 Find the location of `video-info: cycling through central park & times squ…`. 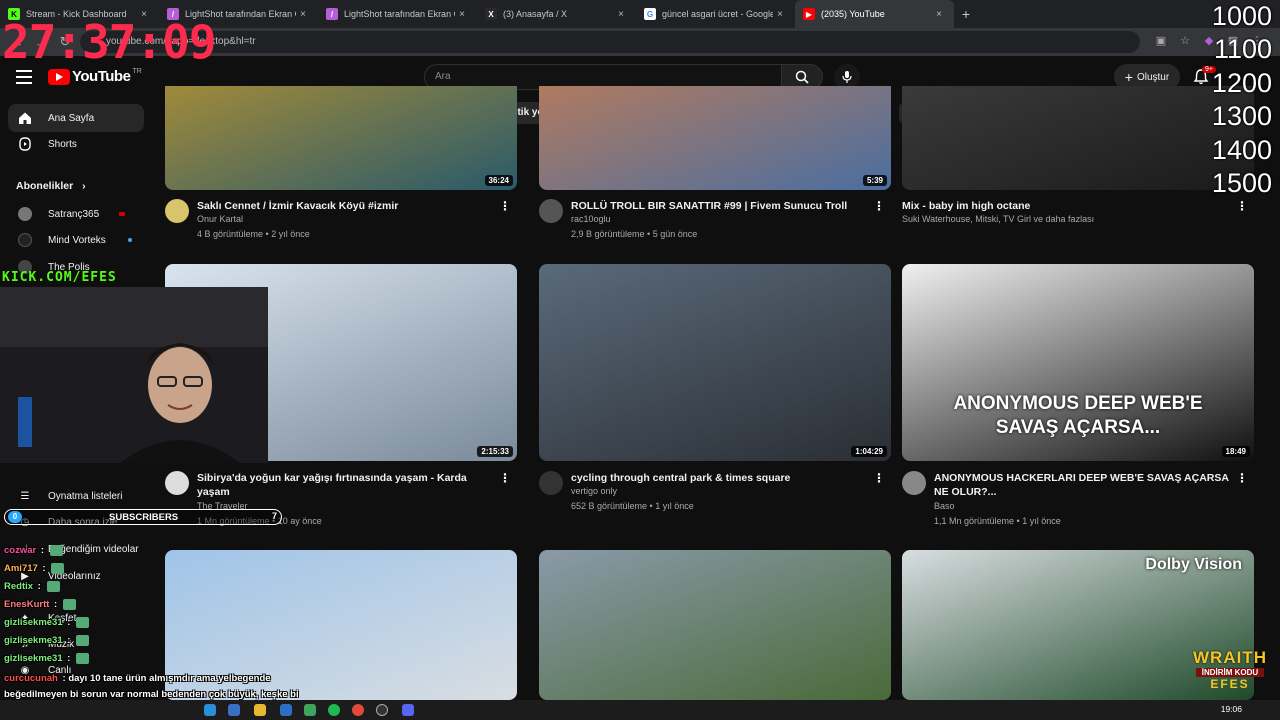

video-info: cycling through central park & times squ… is located at coordinates (715, 501).